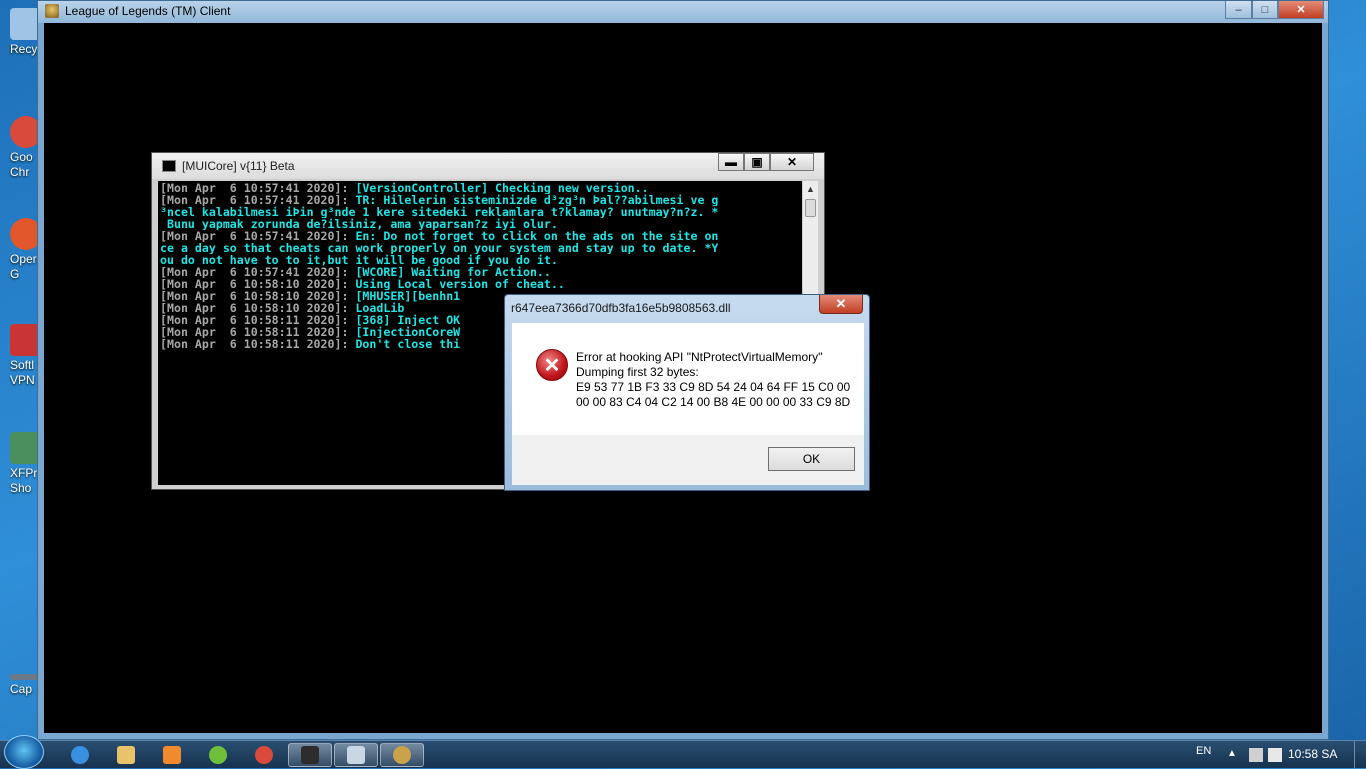 The height and width of the screenshot is (769, 1366). I want to click on console-minimize-button: ▬, so click(731, 162).